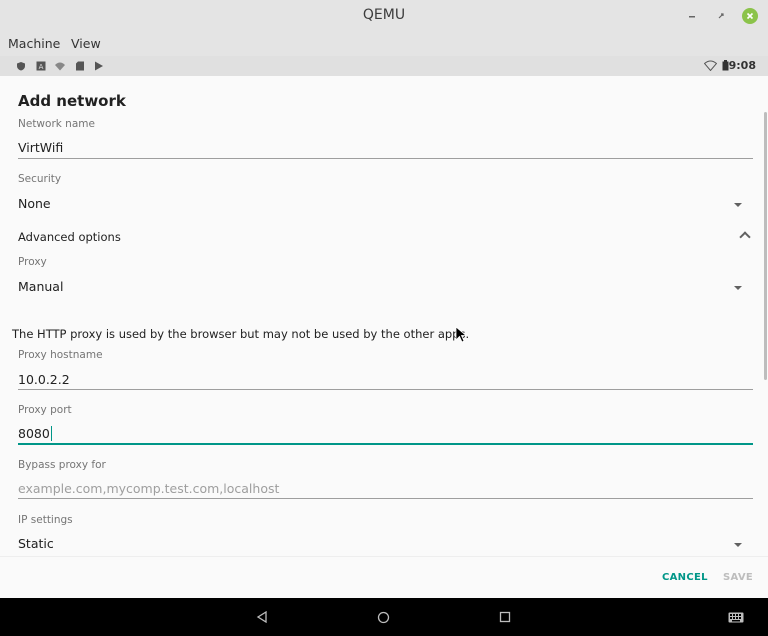  I want to click on shield-icon, so click(20, 65).